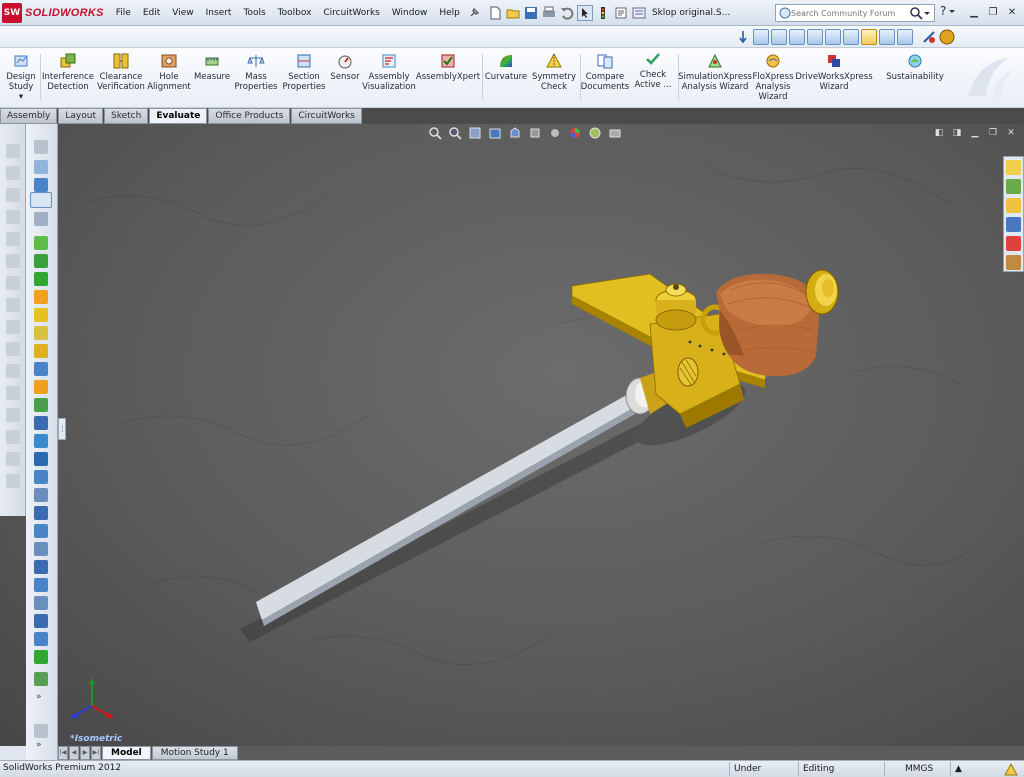 The image size is (1024, 777). Describe the element at coordinates (495, 133) in the screenshot. I see `section-view-icon` at that location.